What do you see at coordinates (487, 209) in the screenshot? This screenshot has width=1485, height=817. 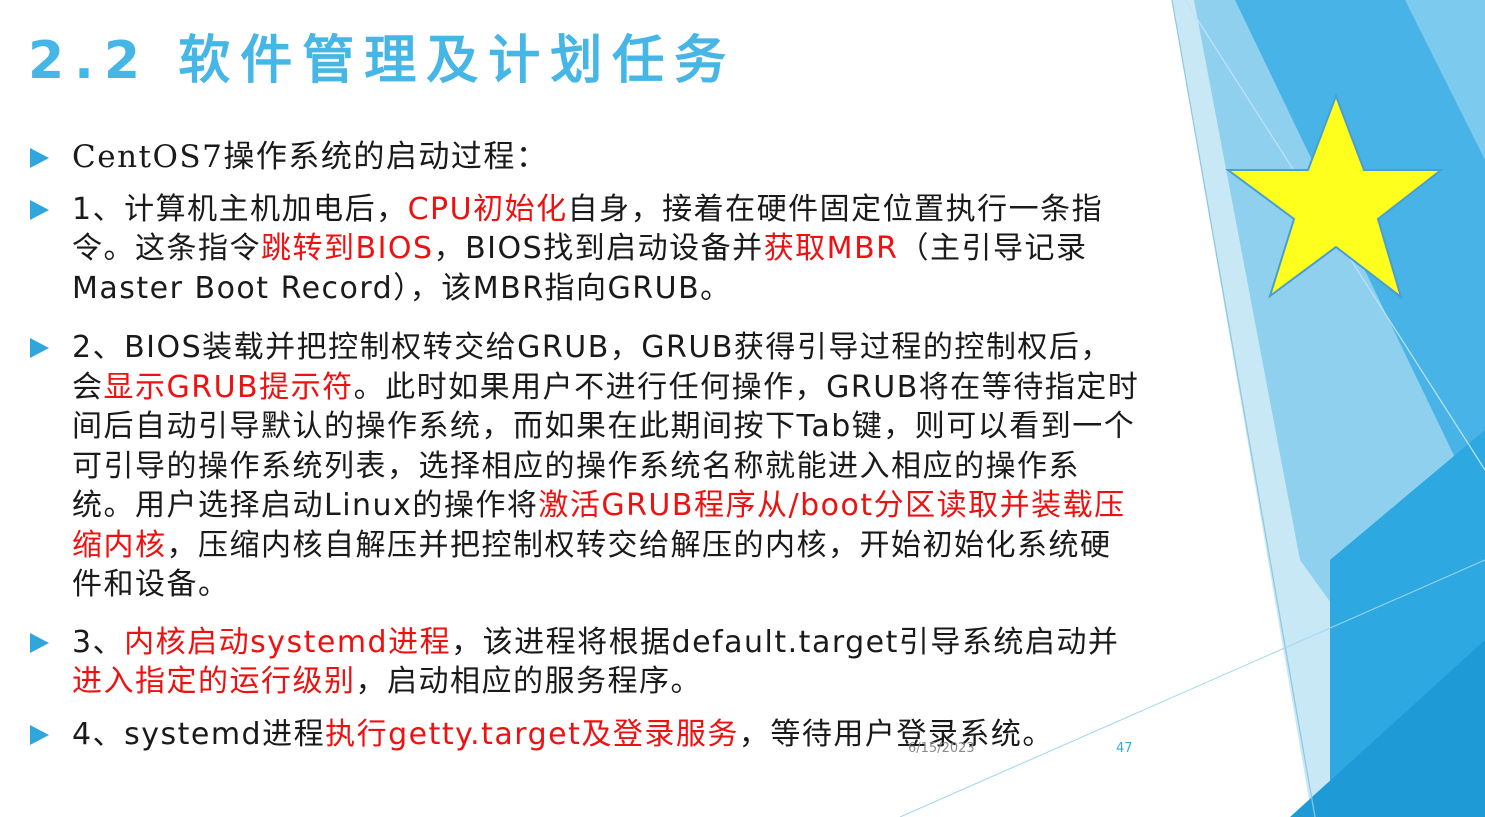 I see `highlighted-text: CPU初始化` at bounding box center [487, 209].